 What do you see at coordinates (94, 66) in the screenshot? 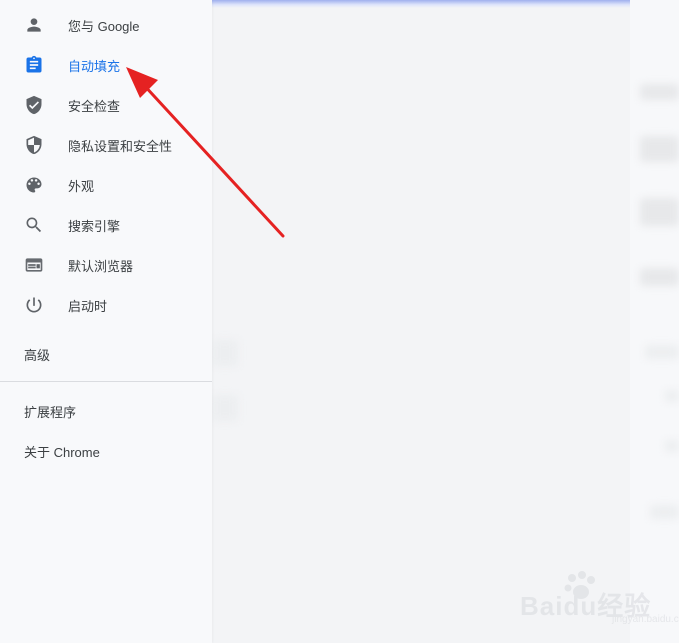
I see `sidebar-item-label: 自动填充` at bounding box center [94, 66].